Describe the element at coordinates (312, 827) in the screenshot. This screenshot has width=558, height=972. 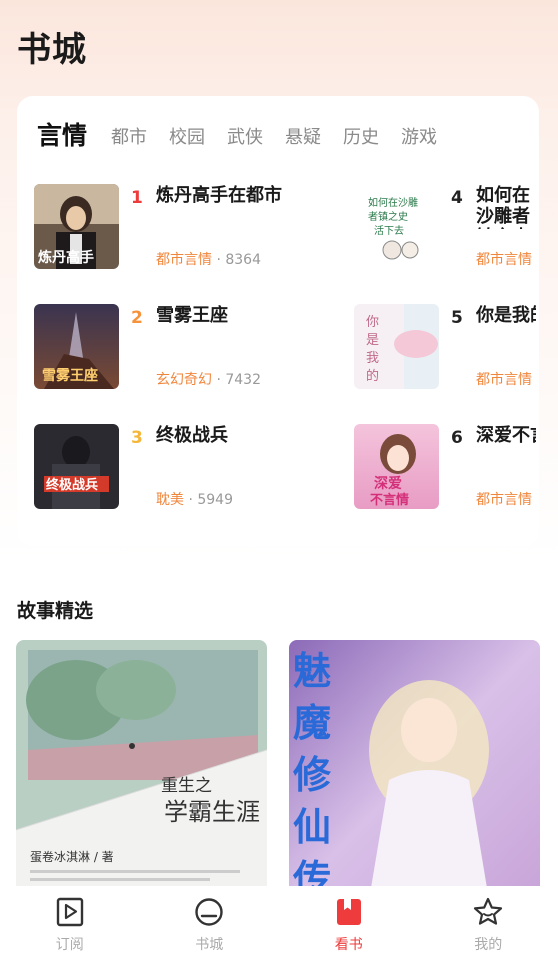
I see `svg-text: 仙` at that location.